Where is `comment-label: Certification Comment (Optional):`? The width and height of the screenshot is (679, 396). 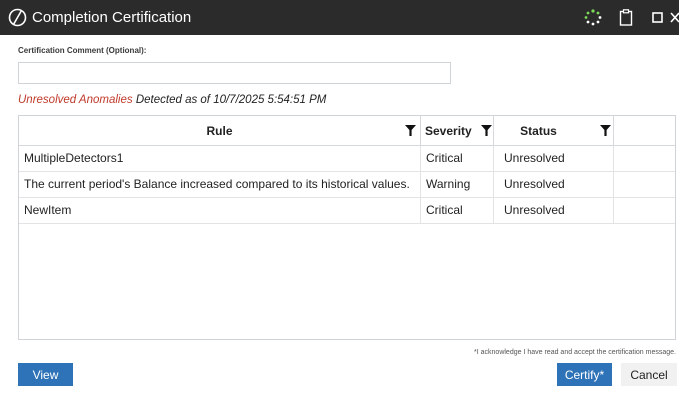
comment-label: Certification Comment (Optional): is located at coordinates (82, 50).